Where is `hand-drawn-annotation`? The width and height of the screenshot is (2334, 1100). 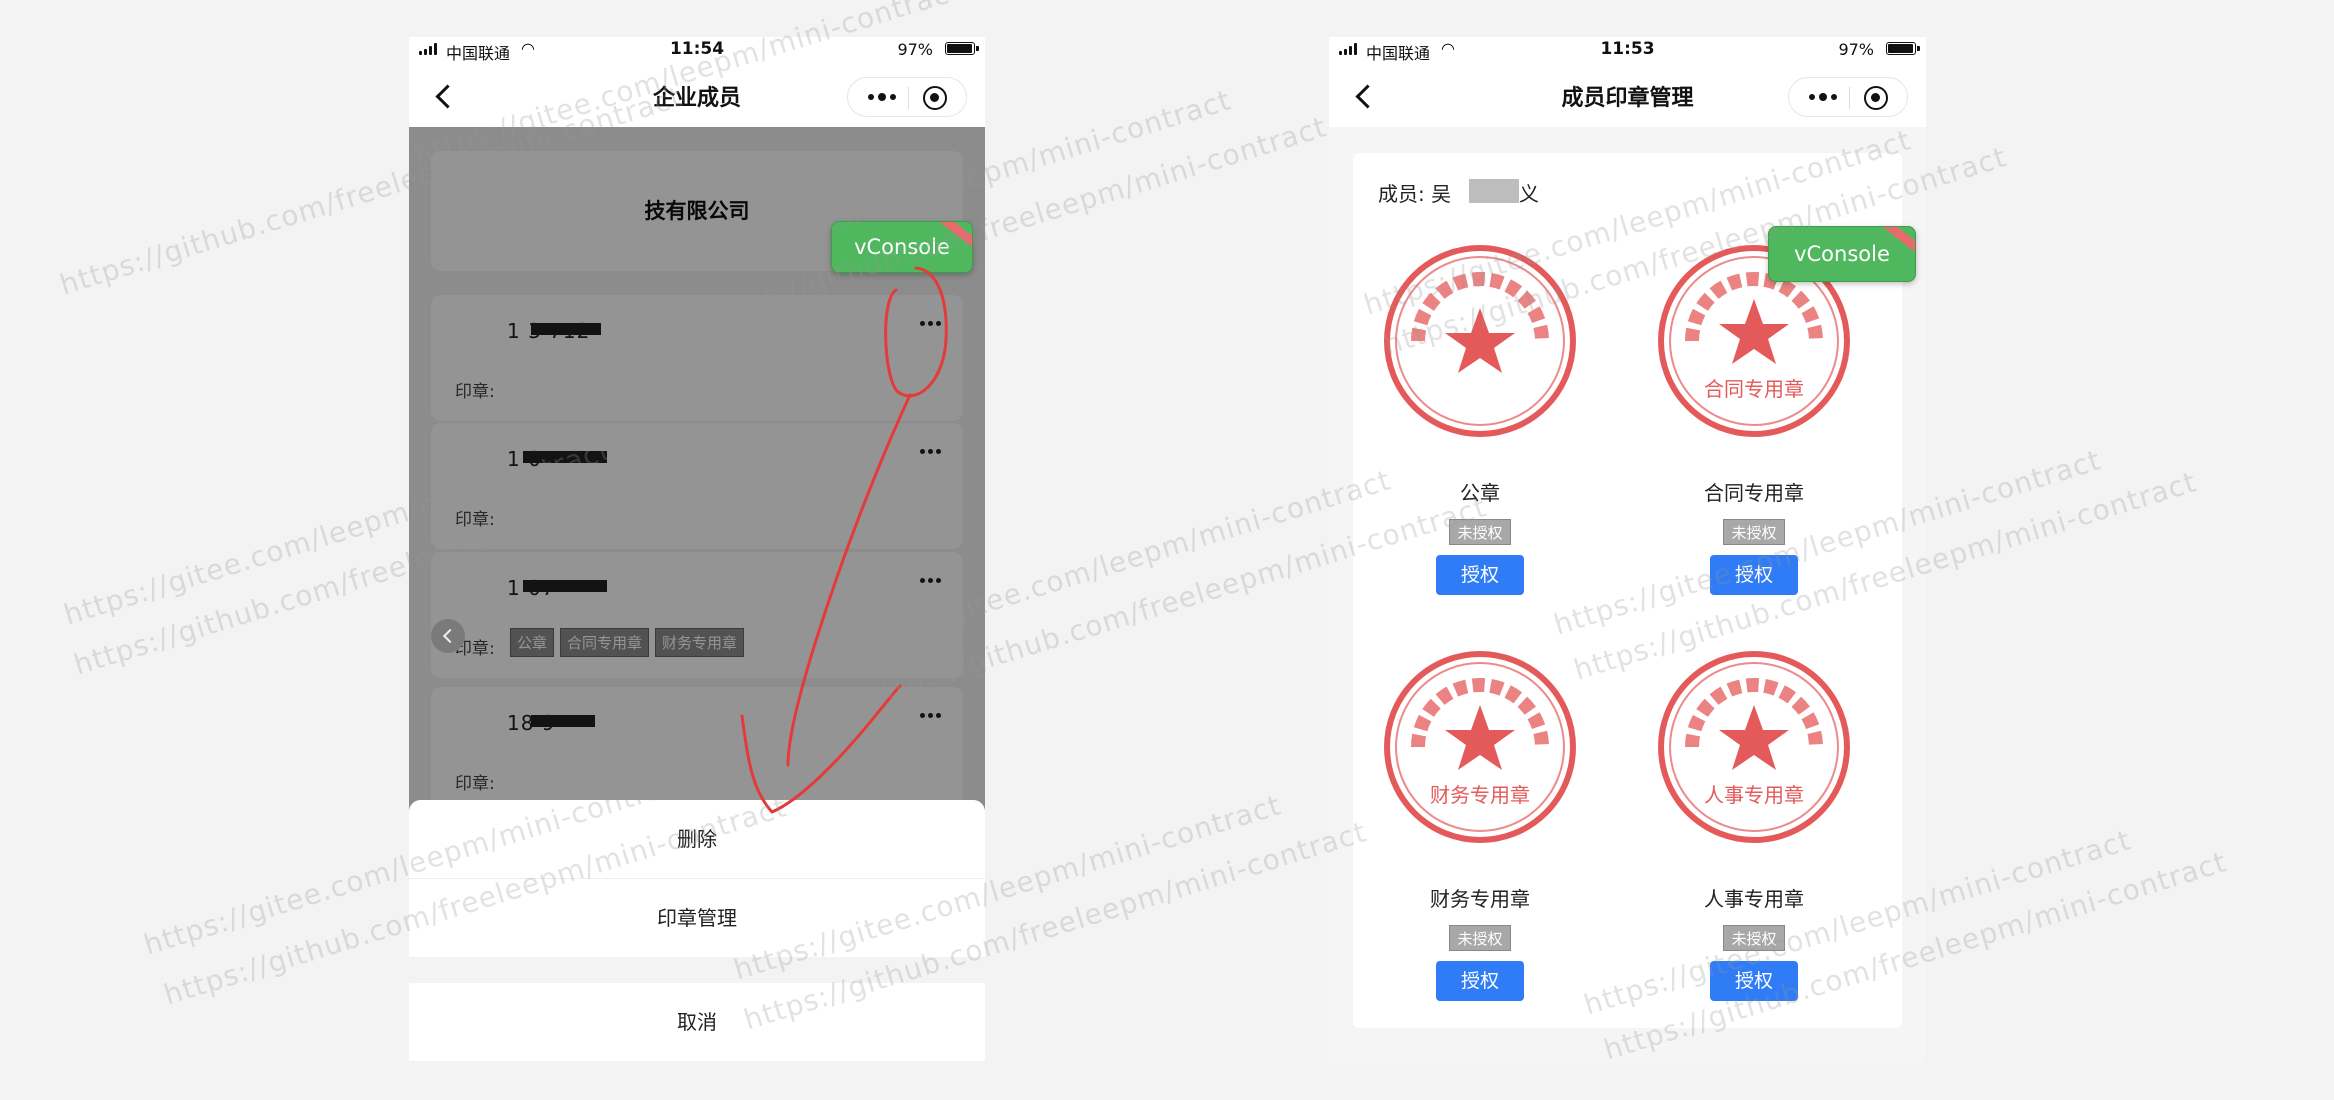 hand-drawn-annotation is located at coordinates (844, 540).